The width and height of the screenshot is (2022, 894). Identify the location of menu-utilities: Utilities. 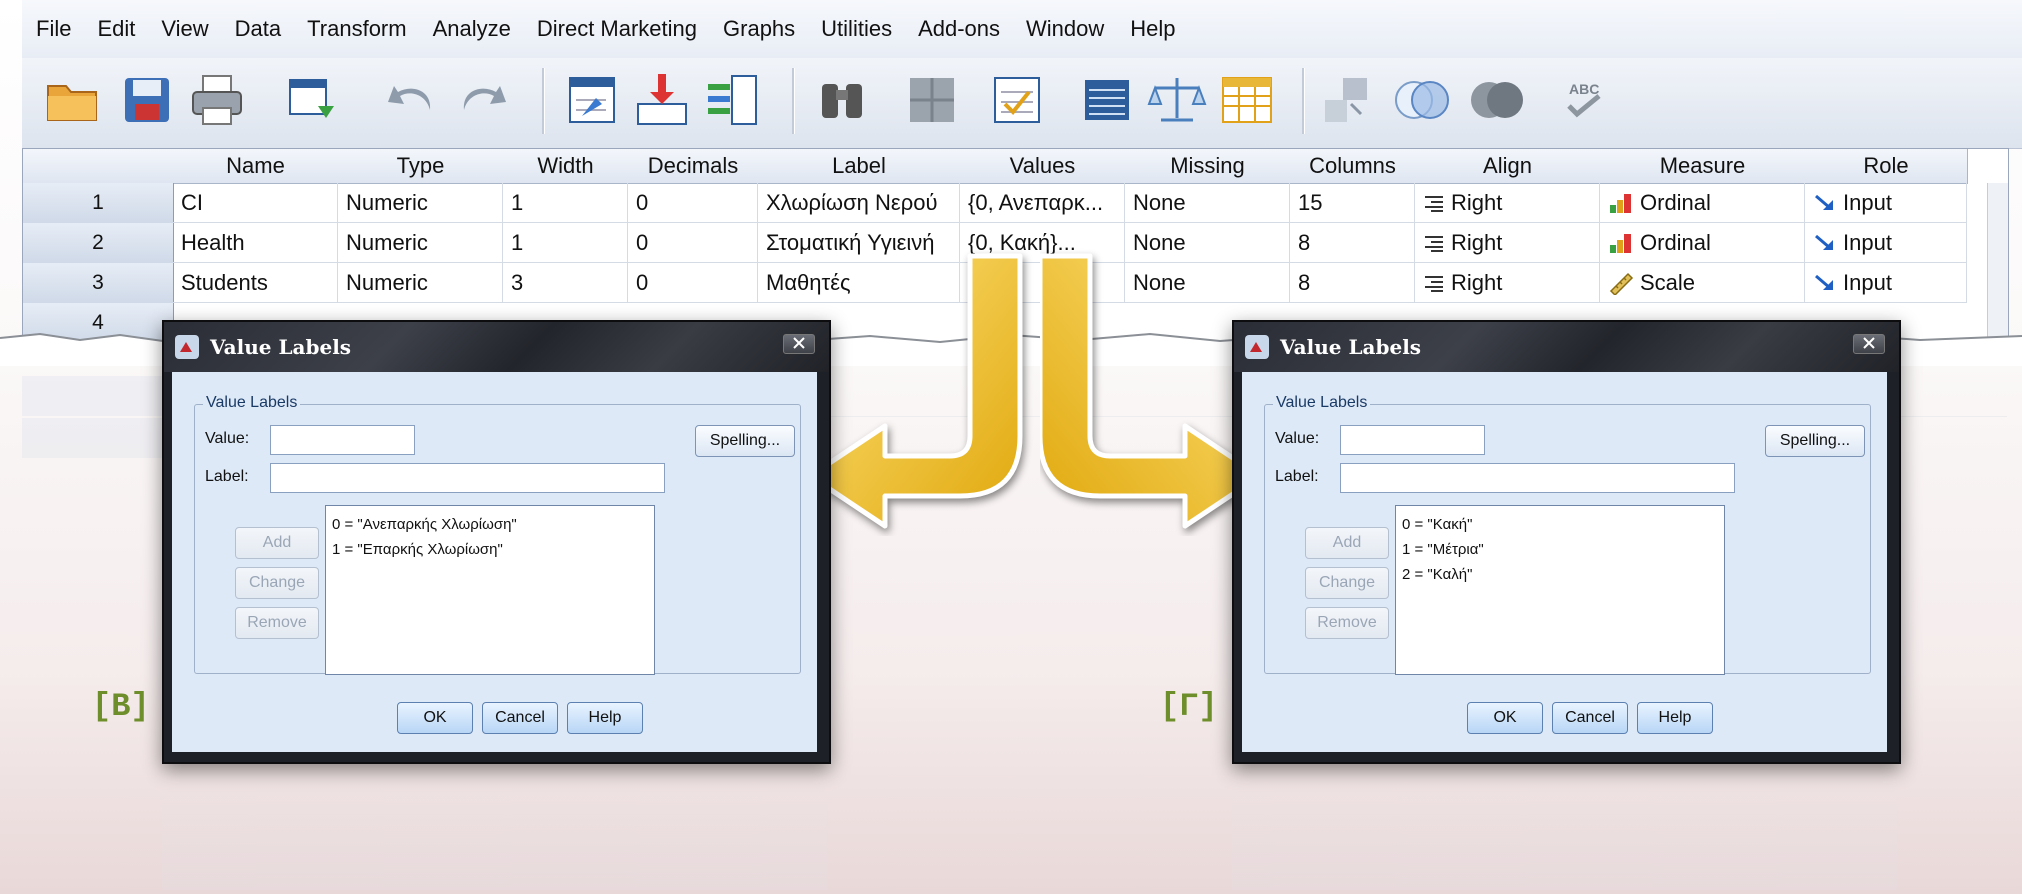
(856, 29).